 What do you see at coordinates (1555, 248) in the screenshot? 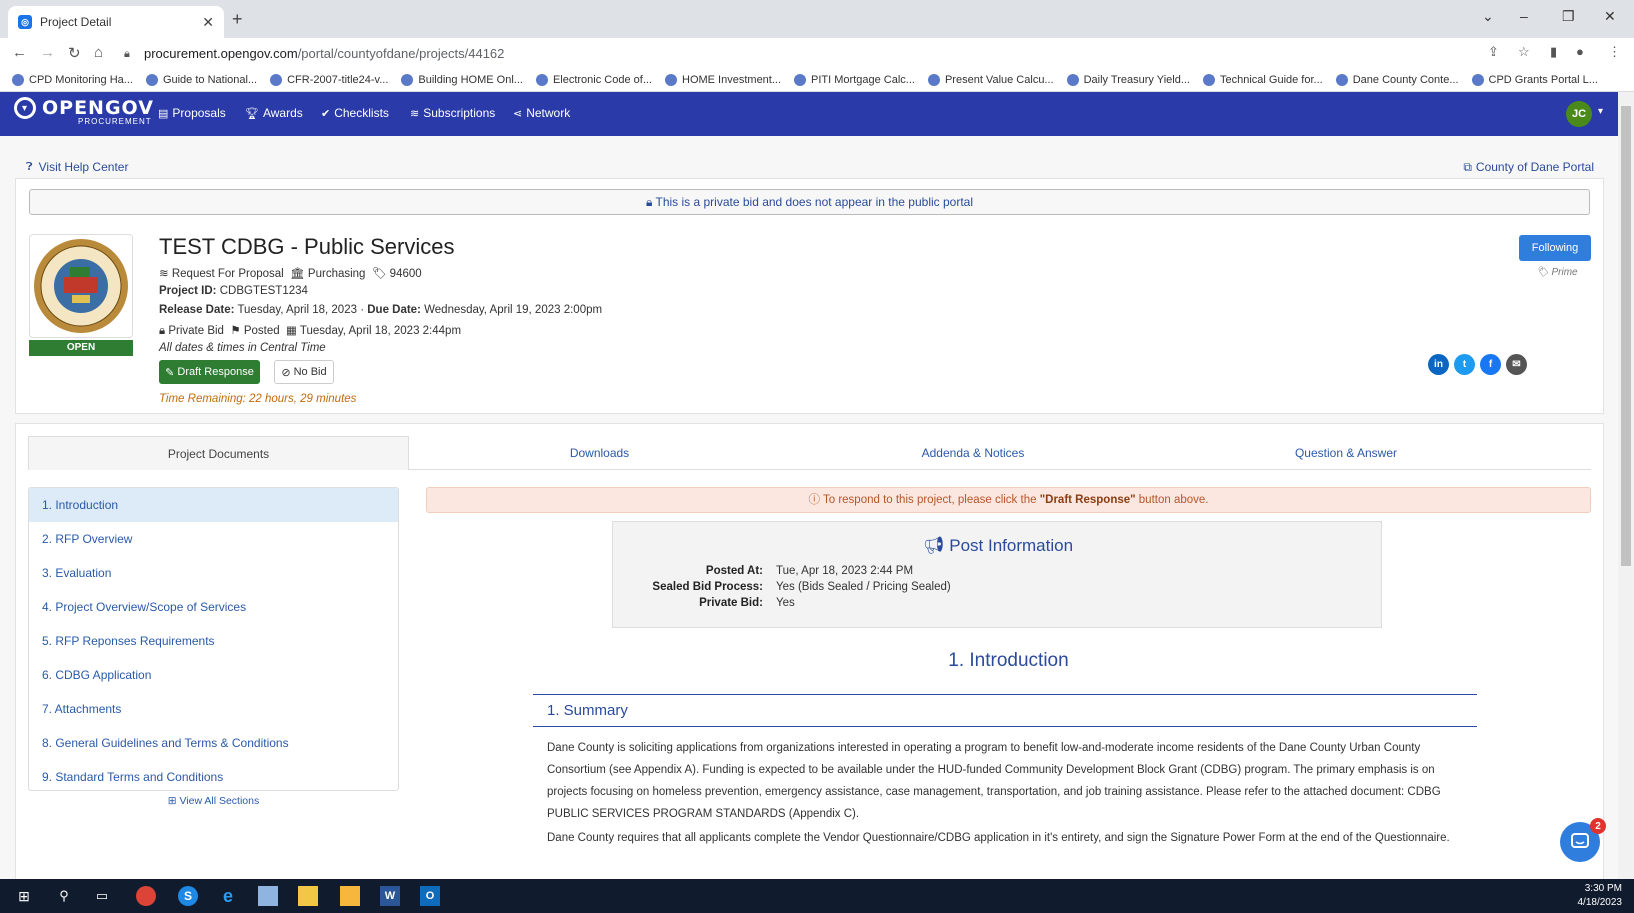
I see `following-button: Following` at bounding box center [1555, 248].